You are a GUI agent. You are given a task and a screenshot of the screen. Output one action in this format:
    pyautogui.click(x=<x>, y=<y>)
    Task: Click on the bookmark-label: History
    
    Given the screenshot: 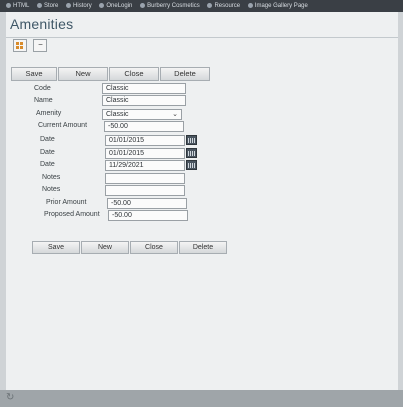 What is the action you would take?
    pyautogui.click(x=82, y=6)
    